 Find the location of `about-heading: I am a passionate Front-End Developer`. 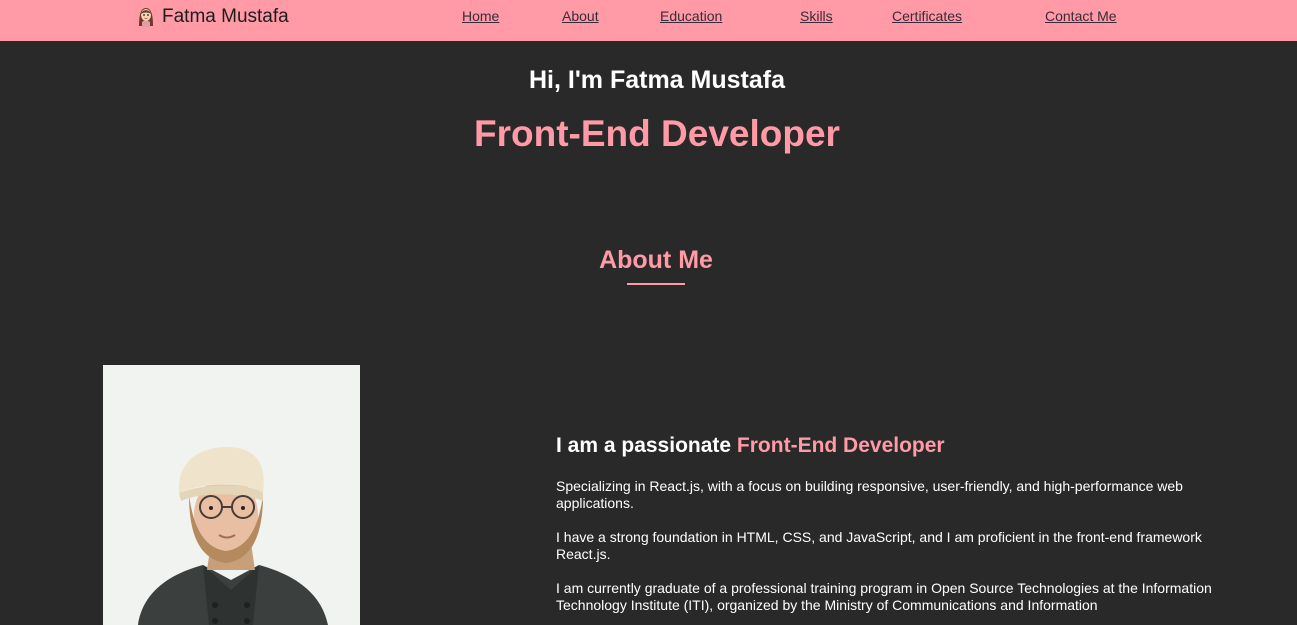

about-heading: I am a passionate Front-End Developer is located at coordinates (750, 446).